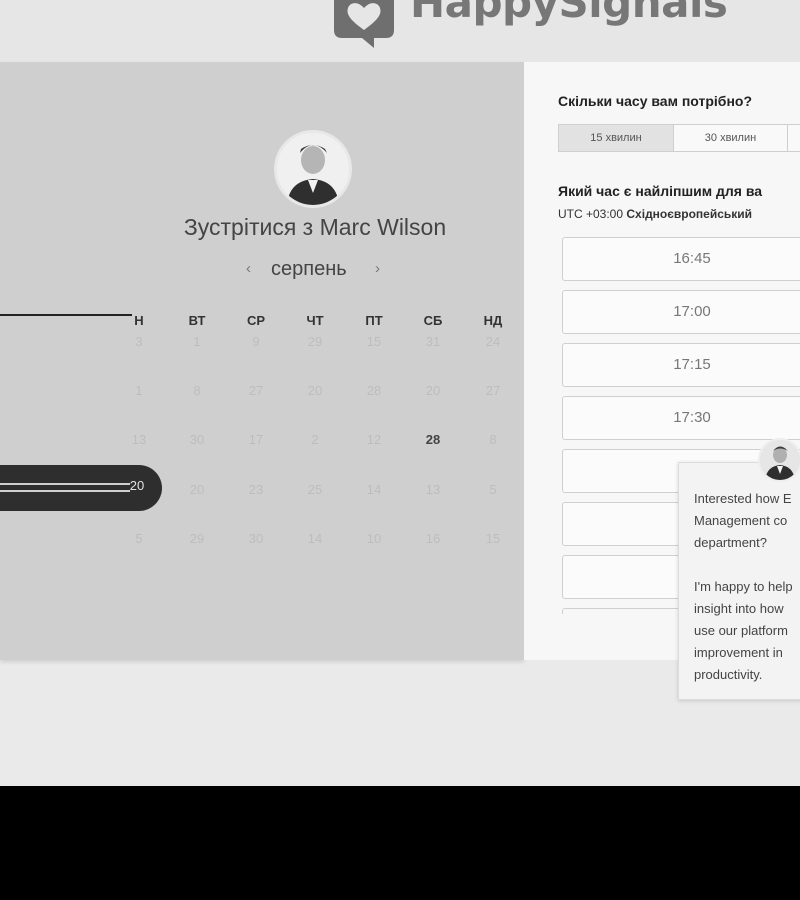 The image size is (800, 900). Describe the element at coordinates (66, 315) in the screenshot. I see `weekday-divider` at that location.